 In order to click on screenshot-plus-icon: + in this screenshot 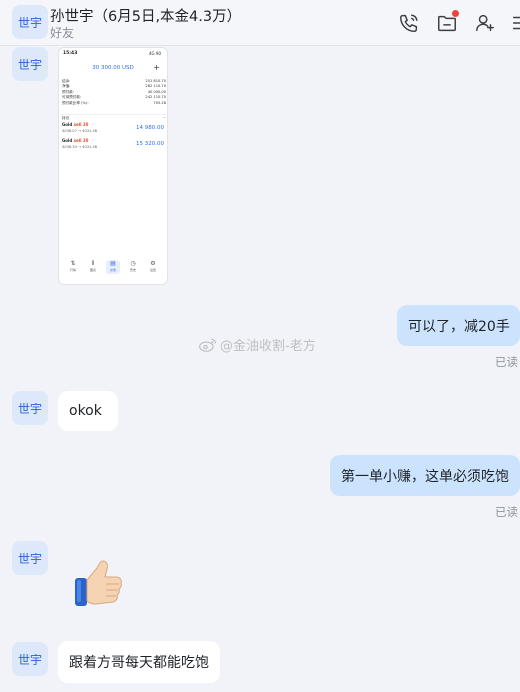, I will do `click(156, 67)`.